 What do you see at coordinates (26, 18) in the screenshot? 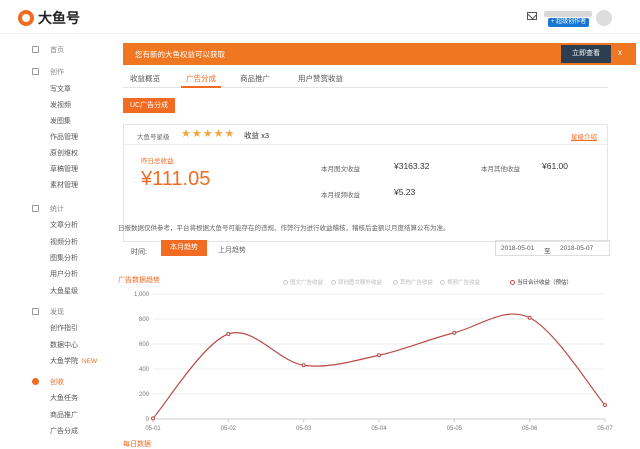
I see `logo-mark-icon` at bounding box center [26, 18].